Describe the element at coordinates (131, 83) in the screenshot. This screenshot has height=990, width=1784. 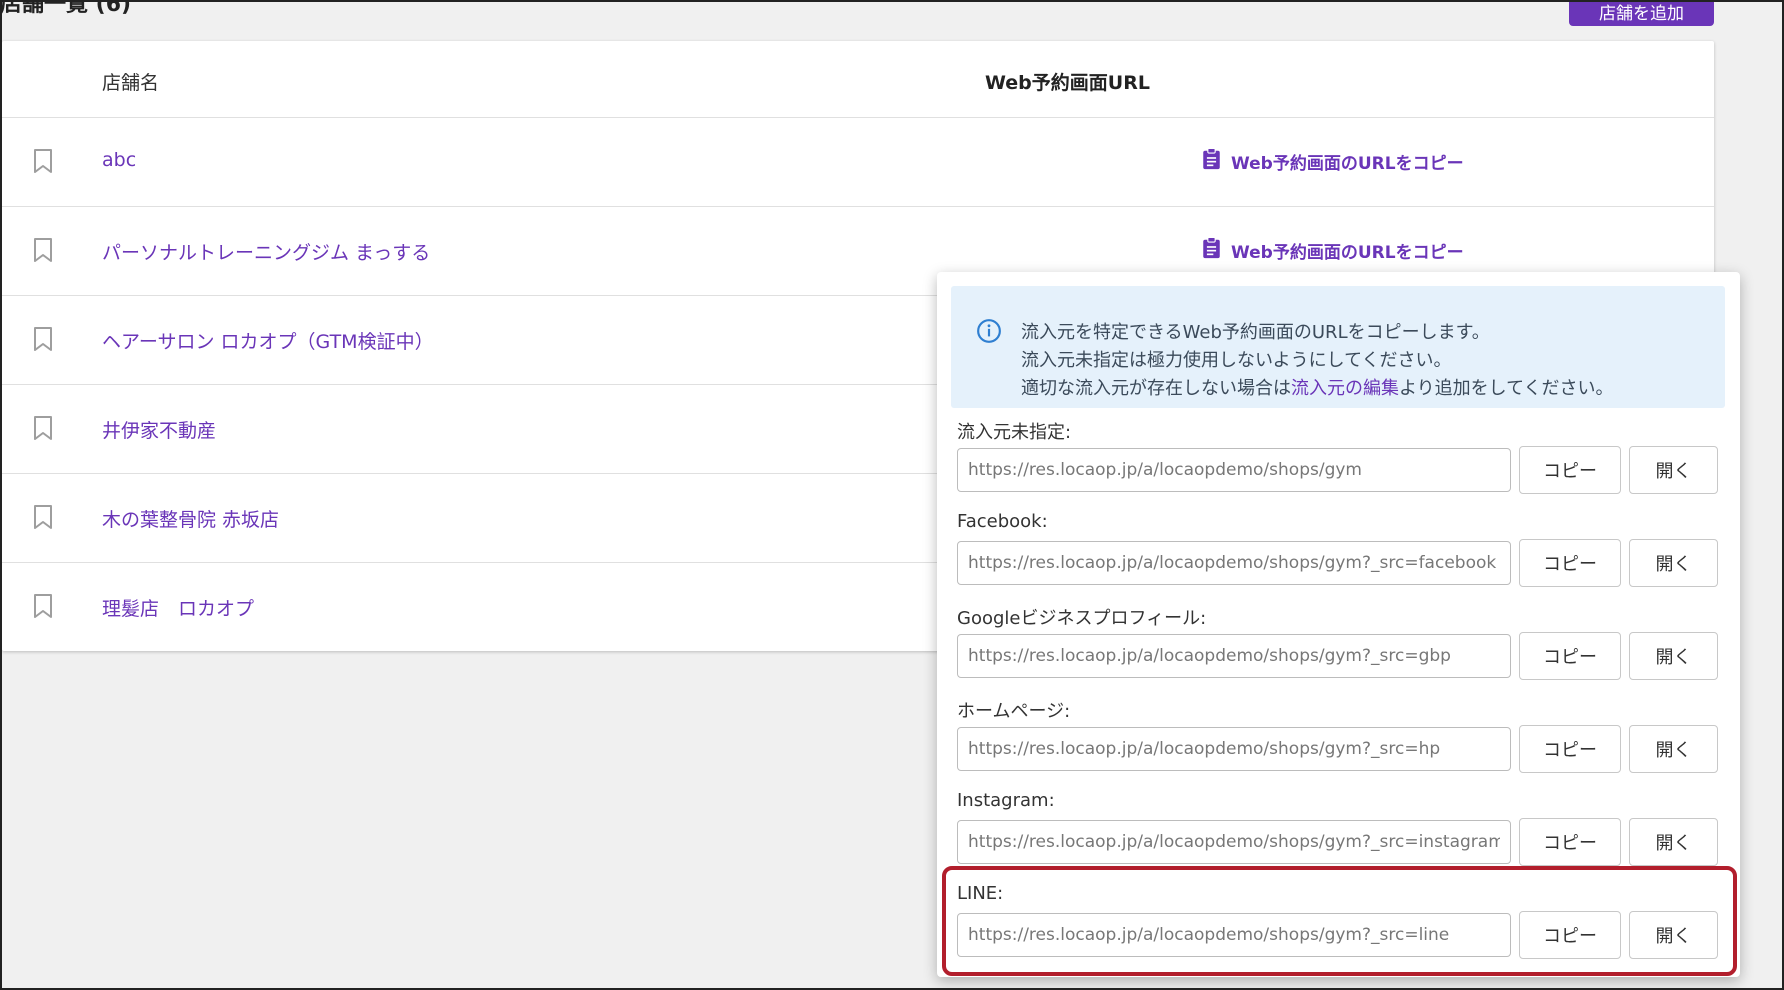
I see `column-header-shop-name: 店舗名` at that location.